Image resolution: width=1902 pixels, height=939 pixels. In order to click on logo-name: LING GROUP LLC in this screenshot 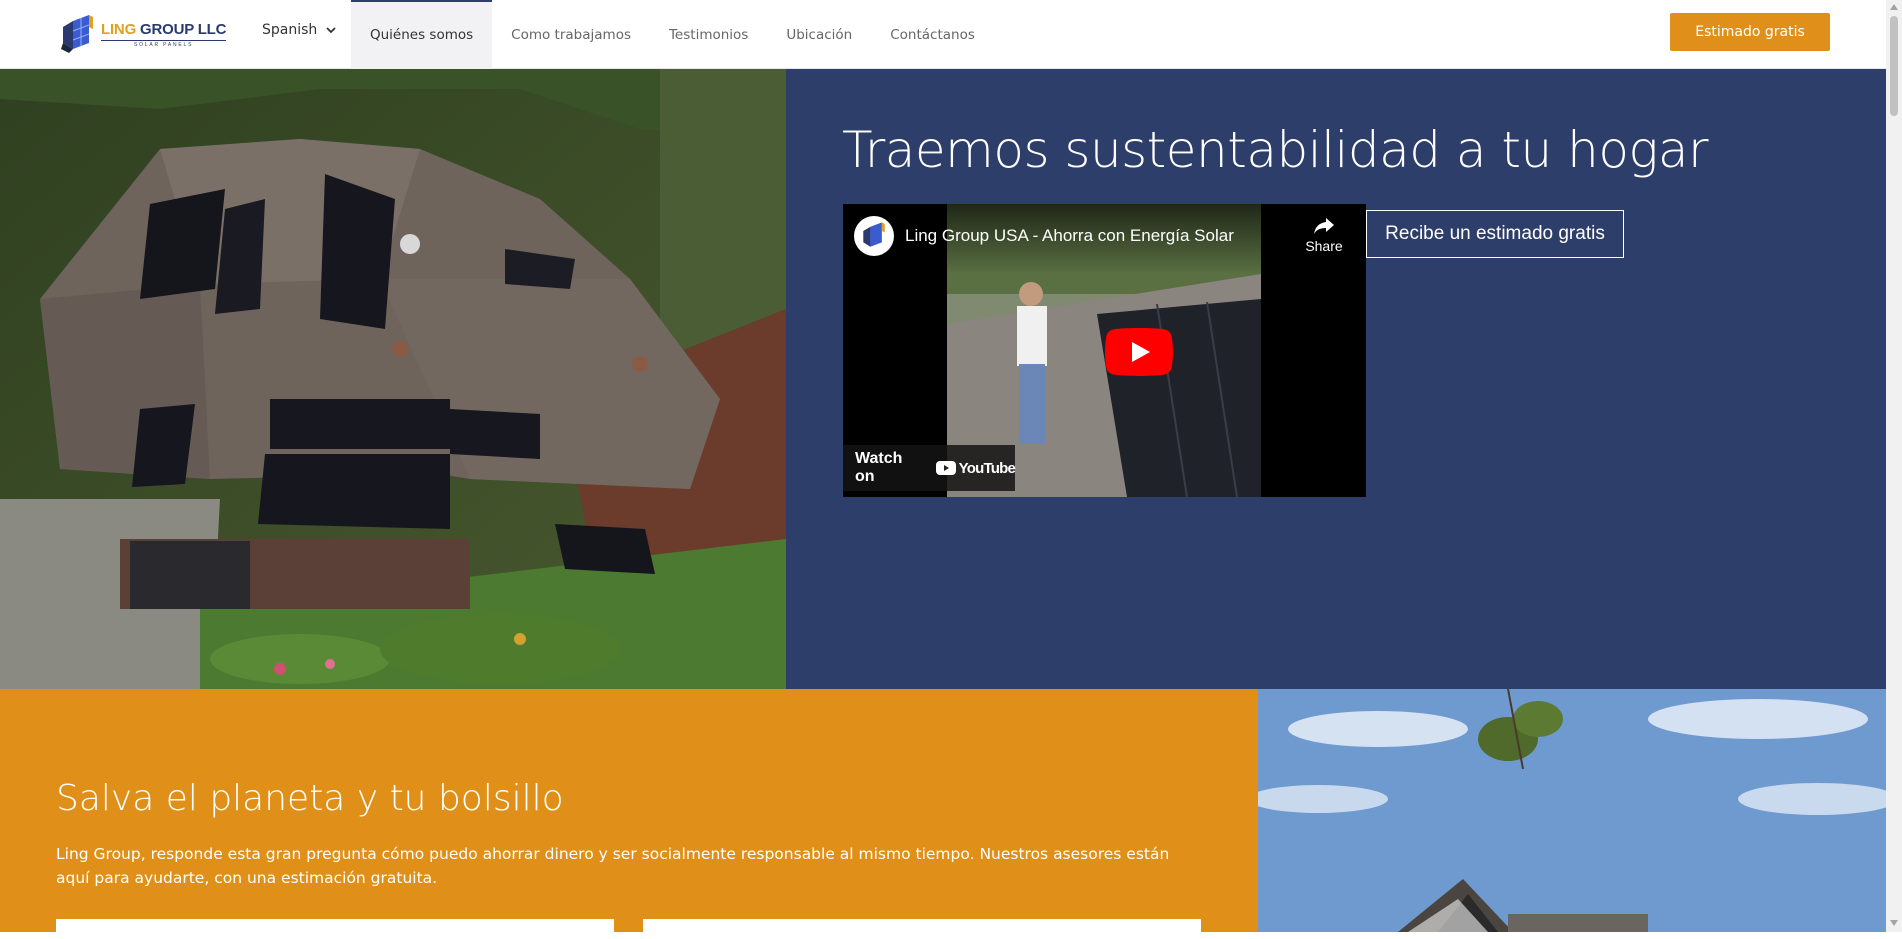, I will do `click(163, 29)`.